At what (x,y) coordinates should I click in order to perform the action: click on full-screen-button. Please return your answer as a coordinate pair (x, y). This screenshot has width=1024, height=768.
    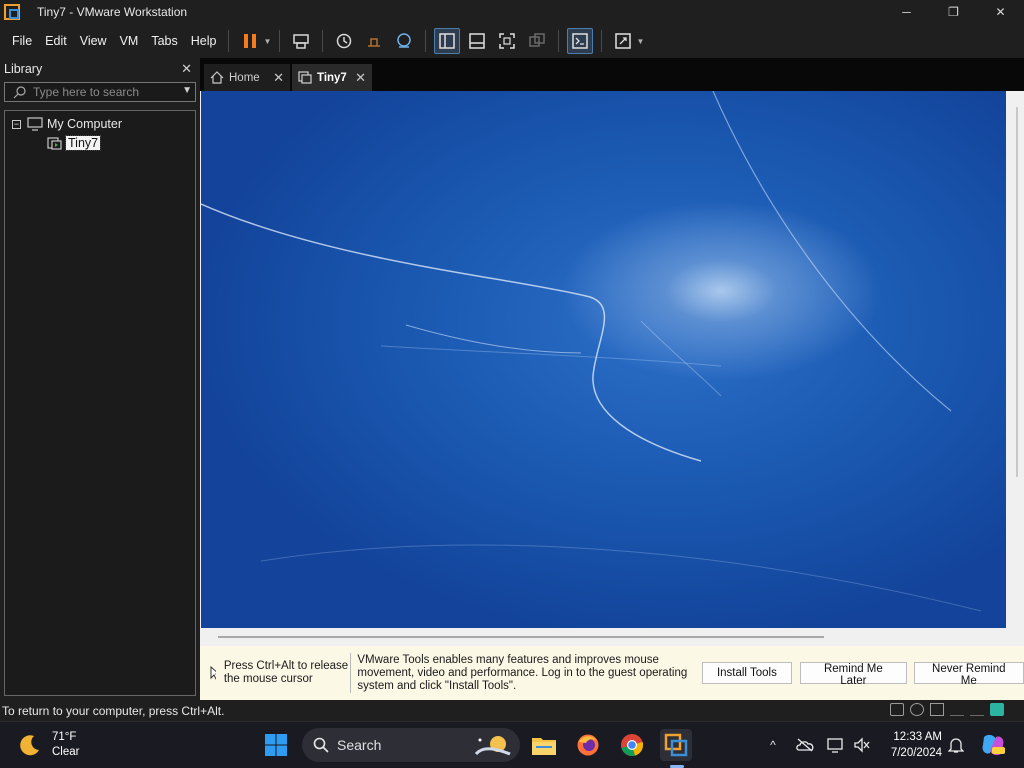
    Looking at the image, I should click on (507, 41).